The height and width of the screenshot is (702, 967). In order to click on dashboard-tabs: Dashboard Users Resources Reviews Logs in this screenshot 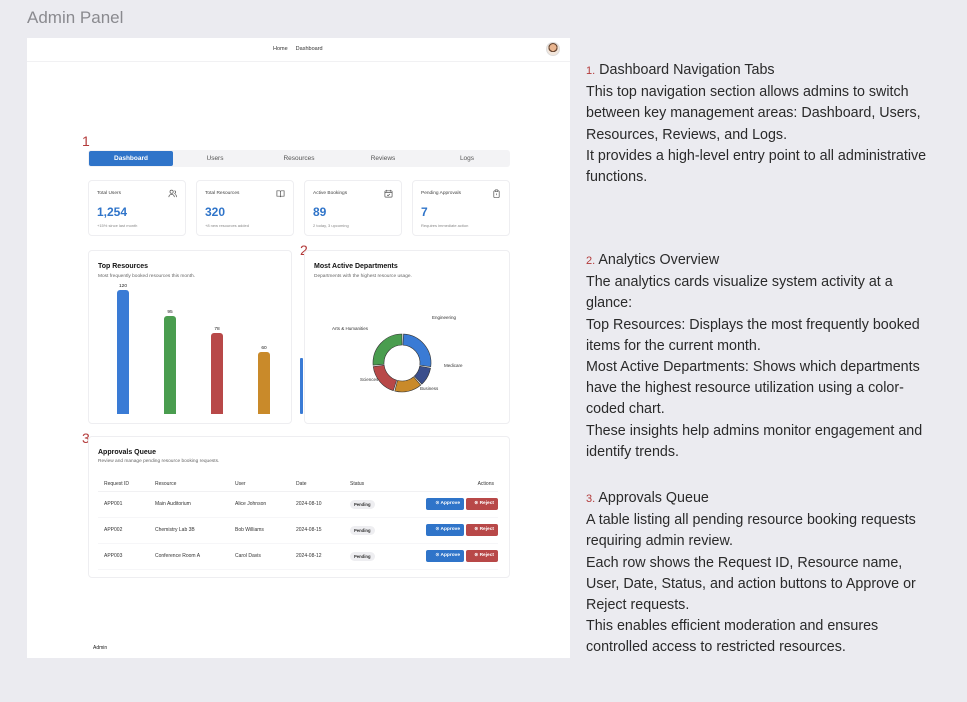, I will do `click(299, 158)`.